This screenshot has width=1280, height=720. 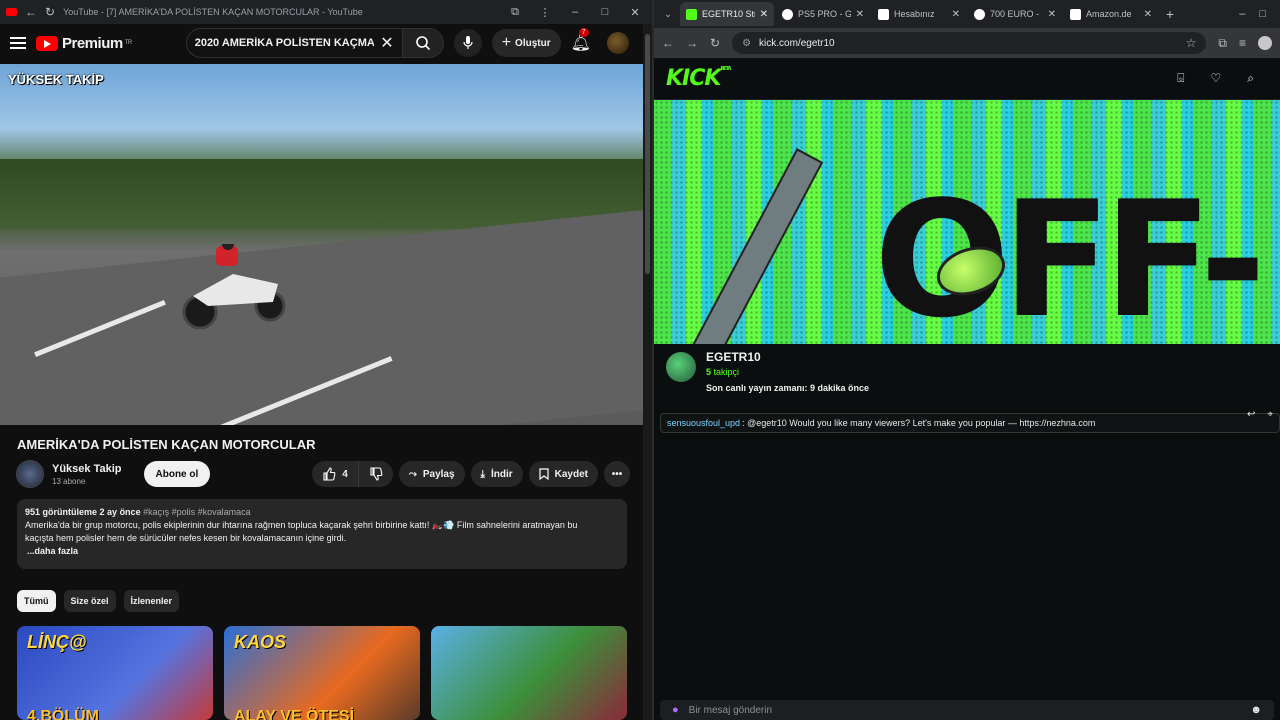 What do you see at coordinates (467, 43) in the screenshot?
I see `voice-search-button` at bounding box center [467, 43].